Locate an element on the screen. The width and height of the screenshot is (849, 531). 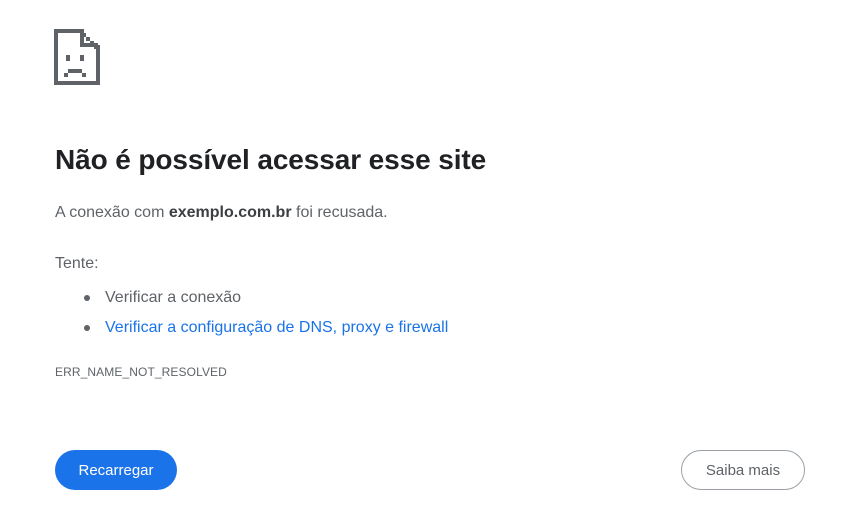
try-label: Tente: is located at coordinates (77, 263).